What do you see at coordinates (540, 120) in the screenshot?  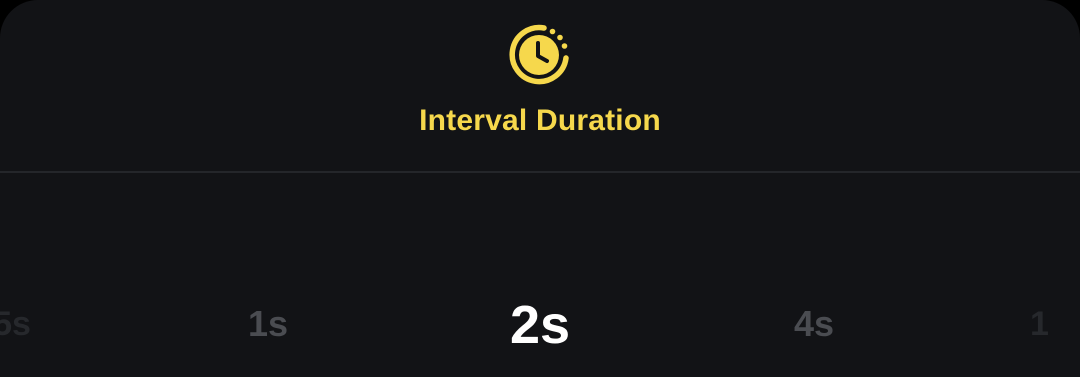 I see `dialog-title: Interval Duration` at bounding box center [540, 120].